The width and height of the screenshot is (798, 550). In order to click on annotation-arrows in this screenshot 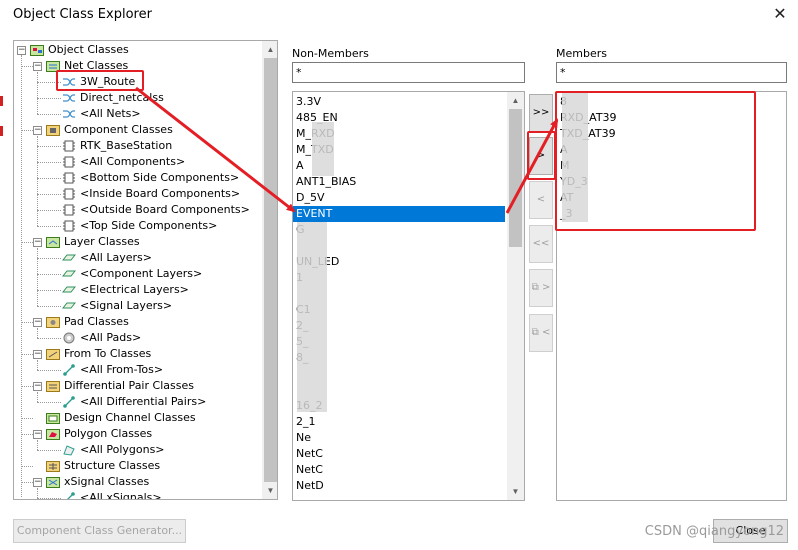, I will do `click(347, 150)`.